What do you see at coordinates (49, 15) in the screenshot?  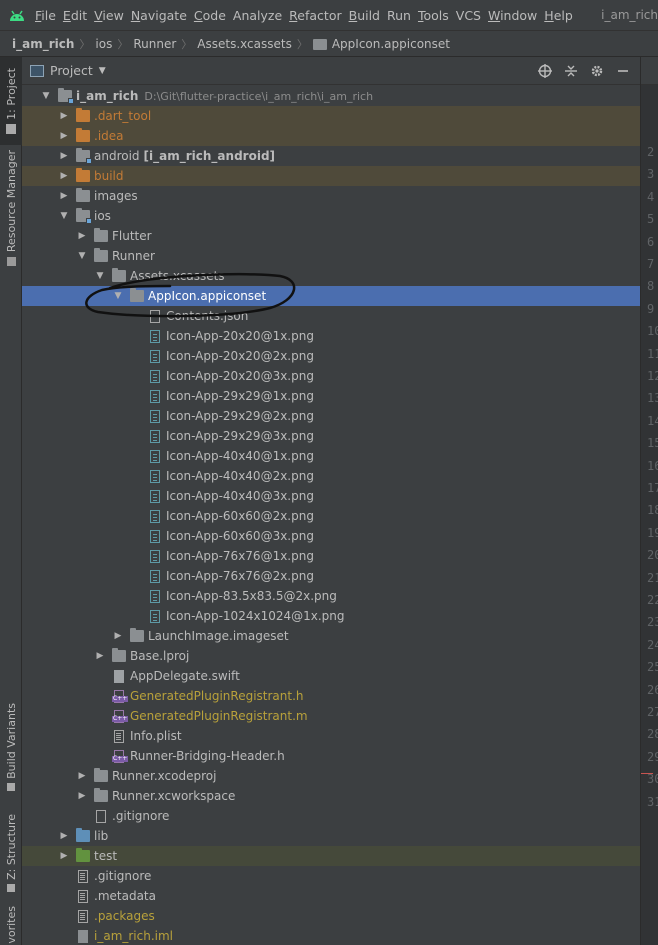 I see `menu-file: File` at bounding box center [49, 15].